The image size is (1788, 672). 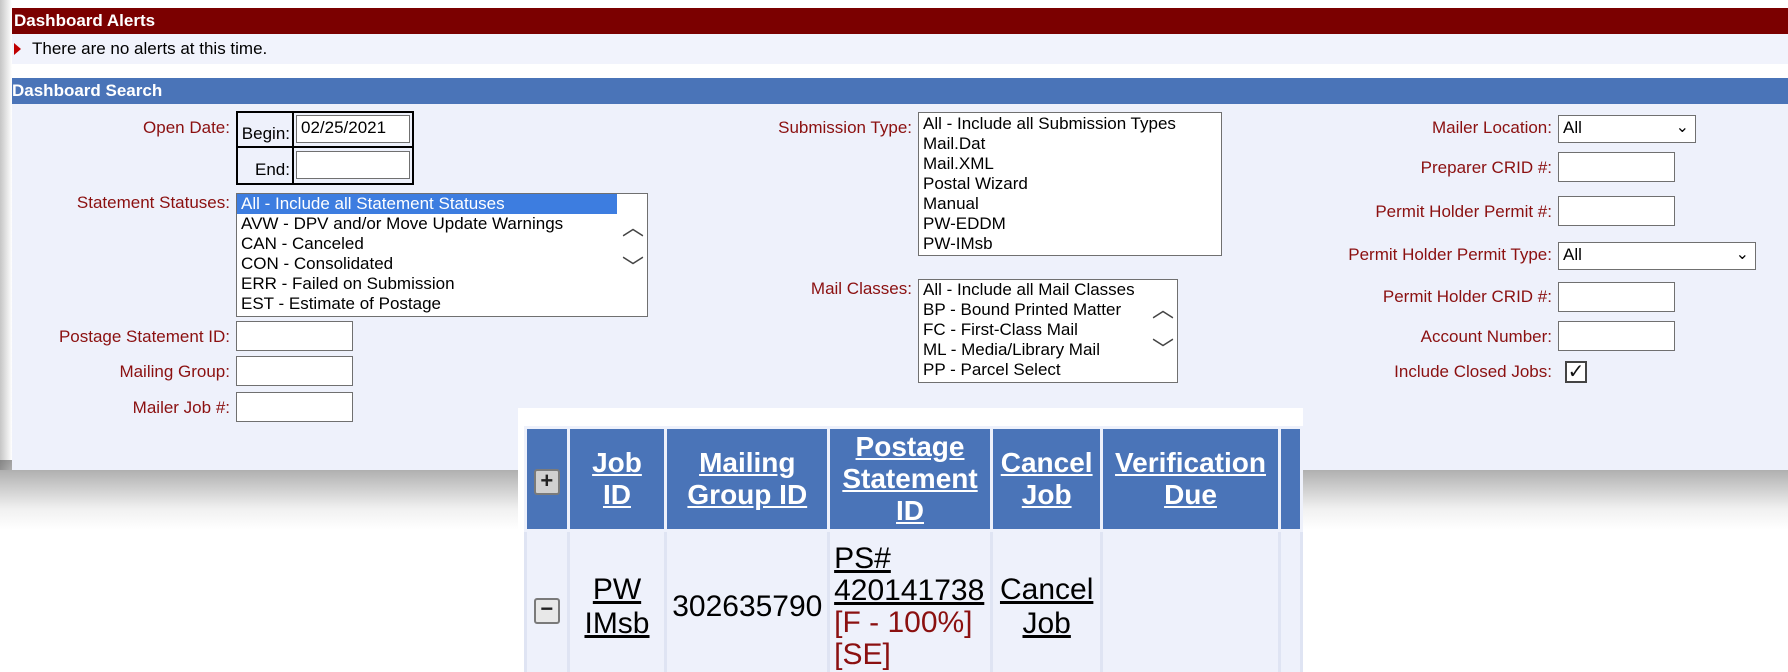 What do you see at coordinates (1616, 297) in the screenshot?
I see `permit-holder-crid-input` at bounding box center [1616, 297].